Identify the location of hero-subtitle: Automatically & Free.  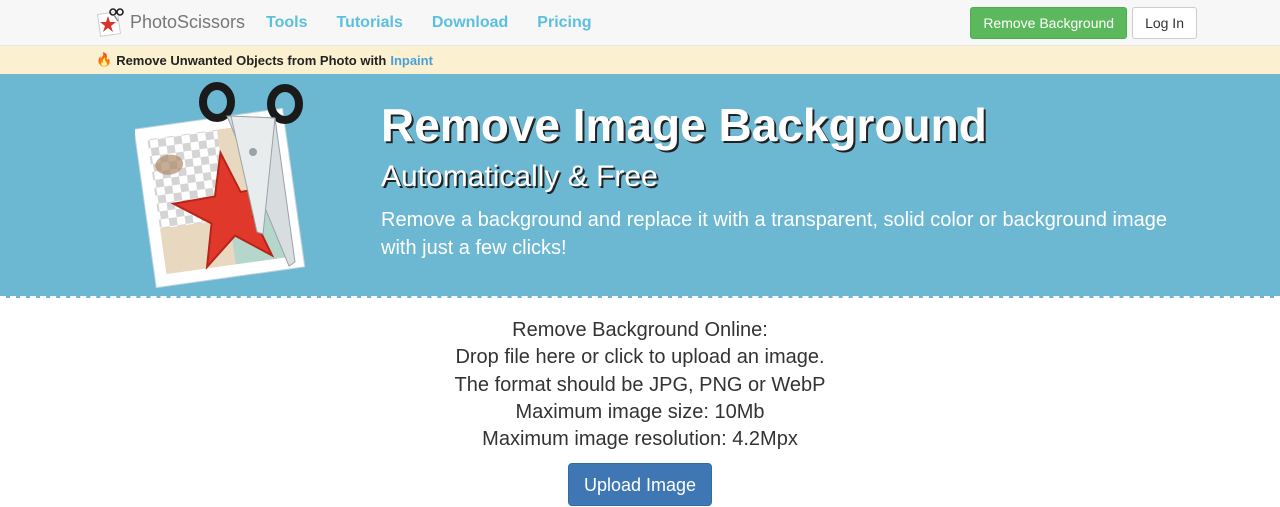
(519, 176).